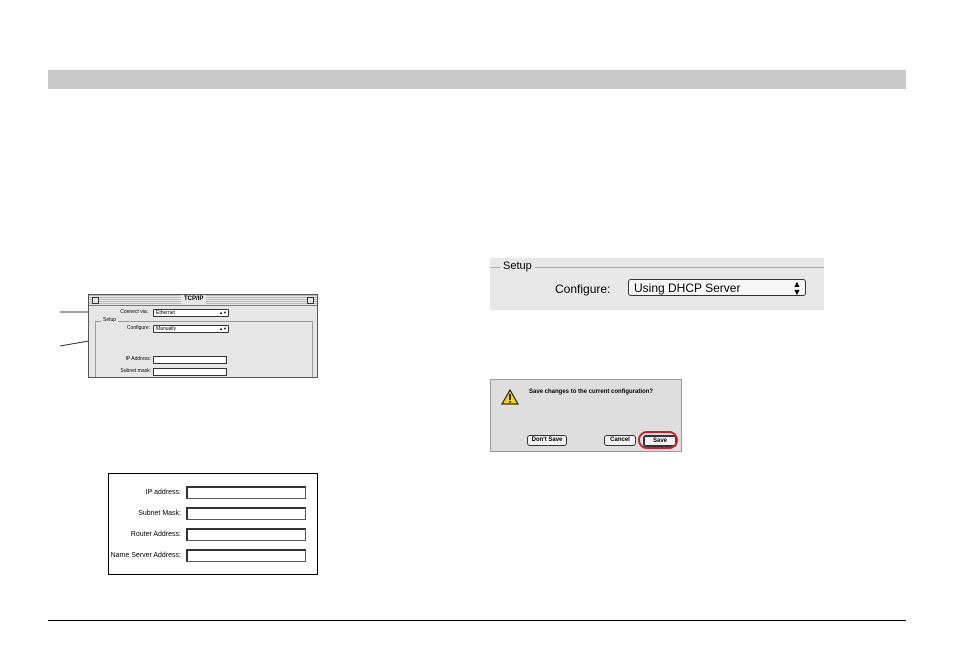 This screenshot has height=668, width=954. What do you see at coordinates (95, 300) in the screenshot?
I see `close-box-icon` at bounding box center [95, 300].